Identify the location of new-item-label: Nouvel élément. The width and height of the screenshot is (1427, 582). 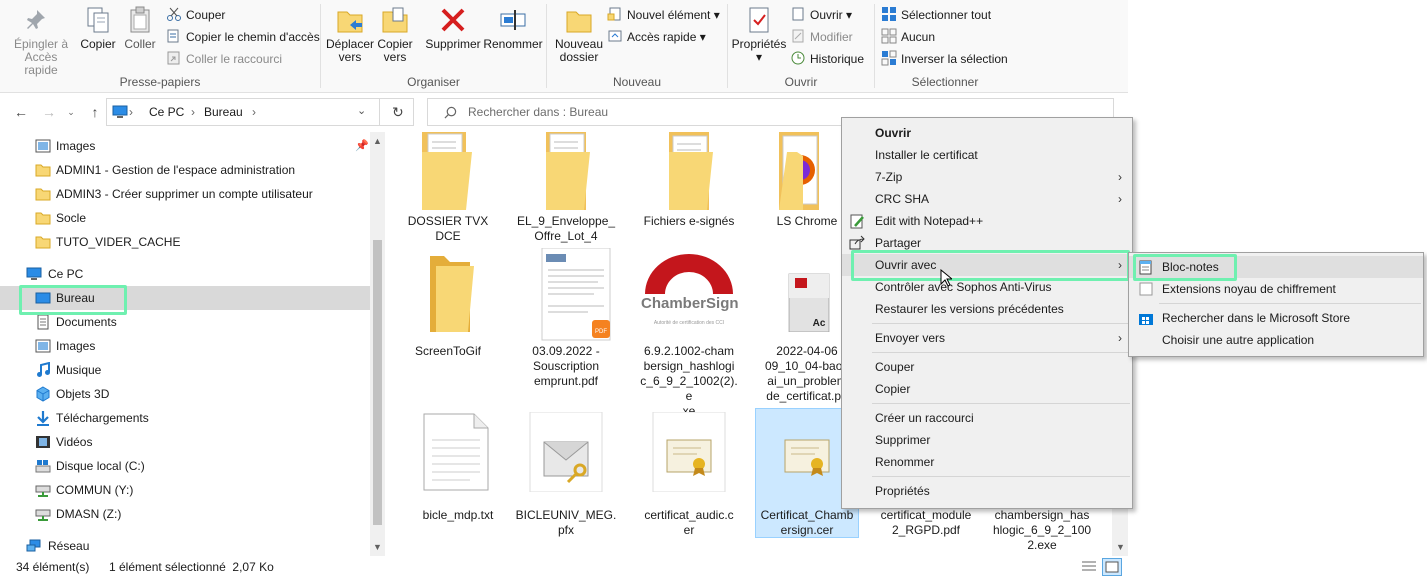
(669, 15).